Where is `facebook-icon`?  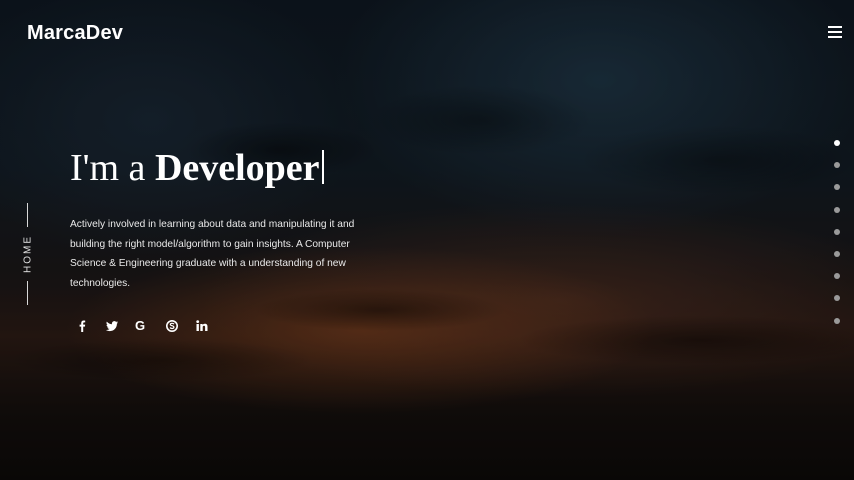 facebook-icon is located at coordinates (82, 326).